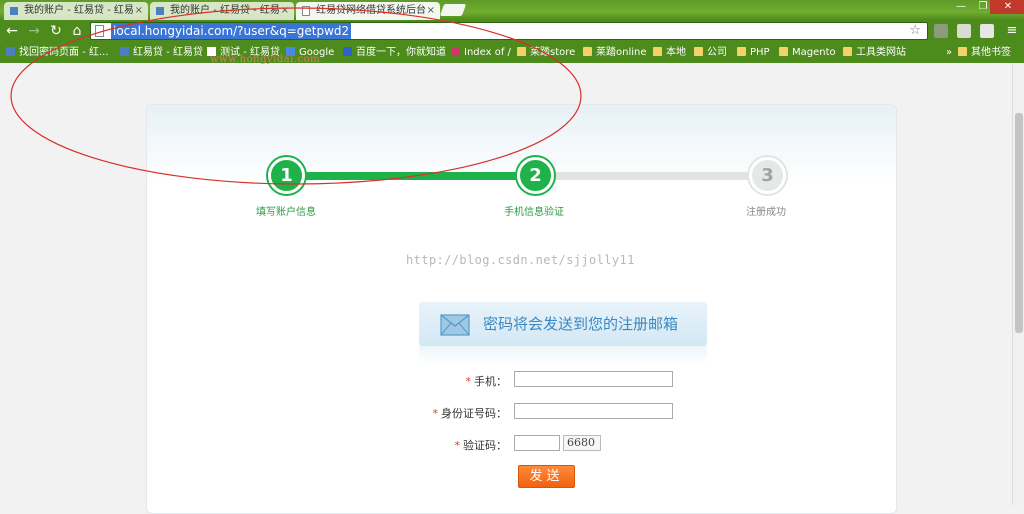 The width and height of the screenshot is (1024, 514). What do you see at coordinates (717, 52) in the screenshot?
I see `bookmark-label: 公司` at bounding box center [717, 52].